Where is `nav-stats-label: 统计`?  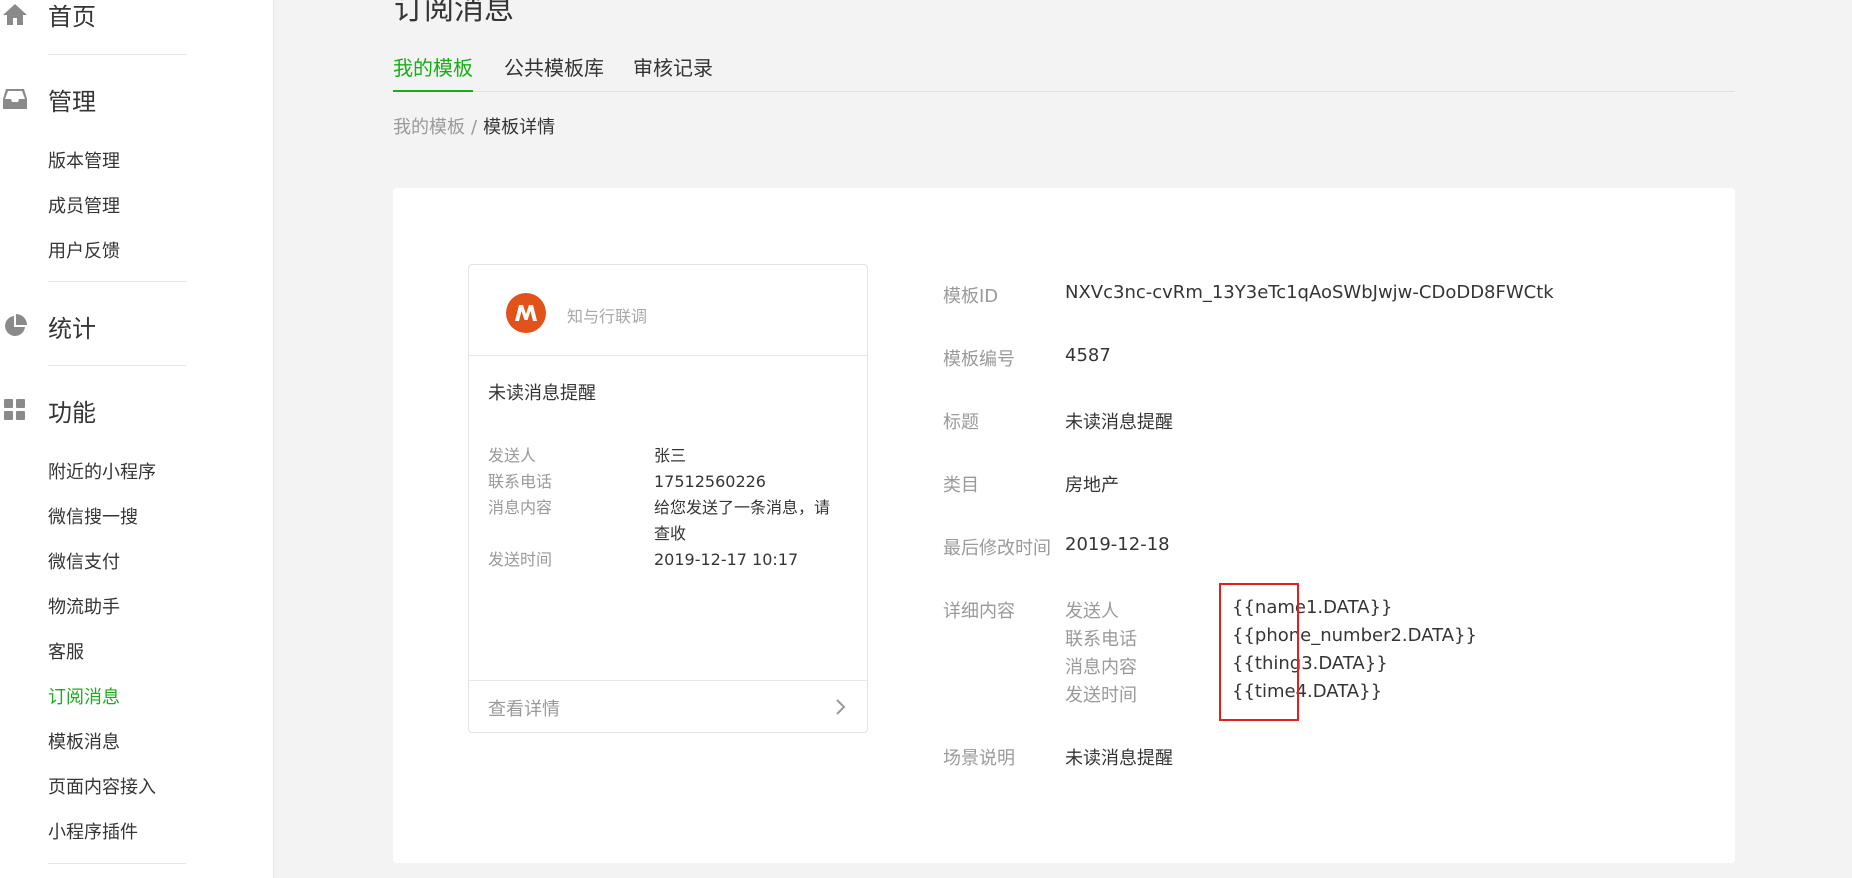
nav-stats-label: 统计 is located at coordinates (72, 328).